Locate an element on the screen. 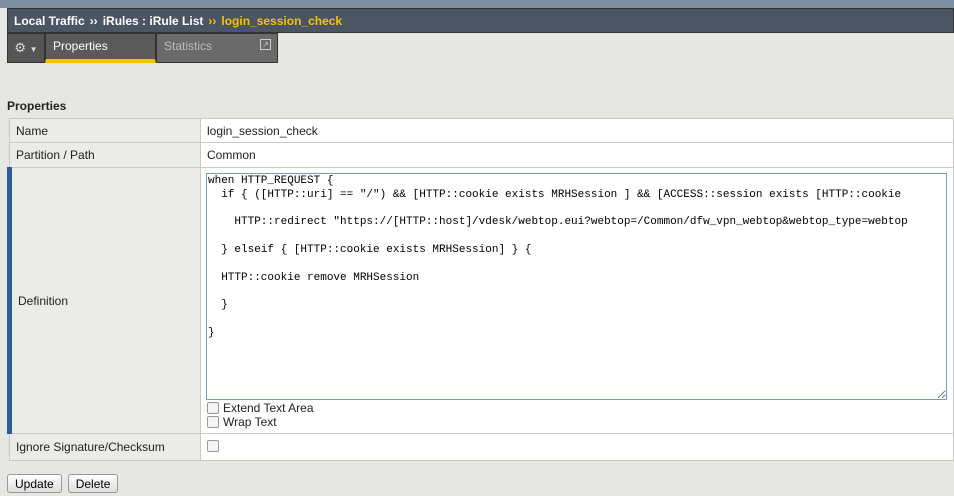 The height and width of the screenshot is (496, 954). gear-menu-button: ⚙ ▼ is located at coordinates (26, 48).